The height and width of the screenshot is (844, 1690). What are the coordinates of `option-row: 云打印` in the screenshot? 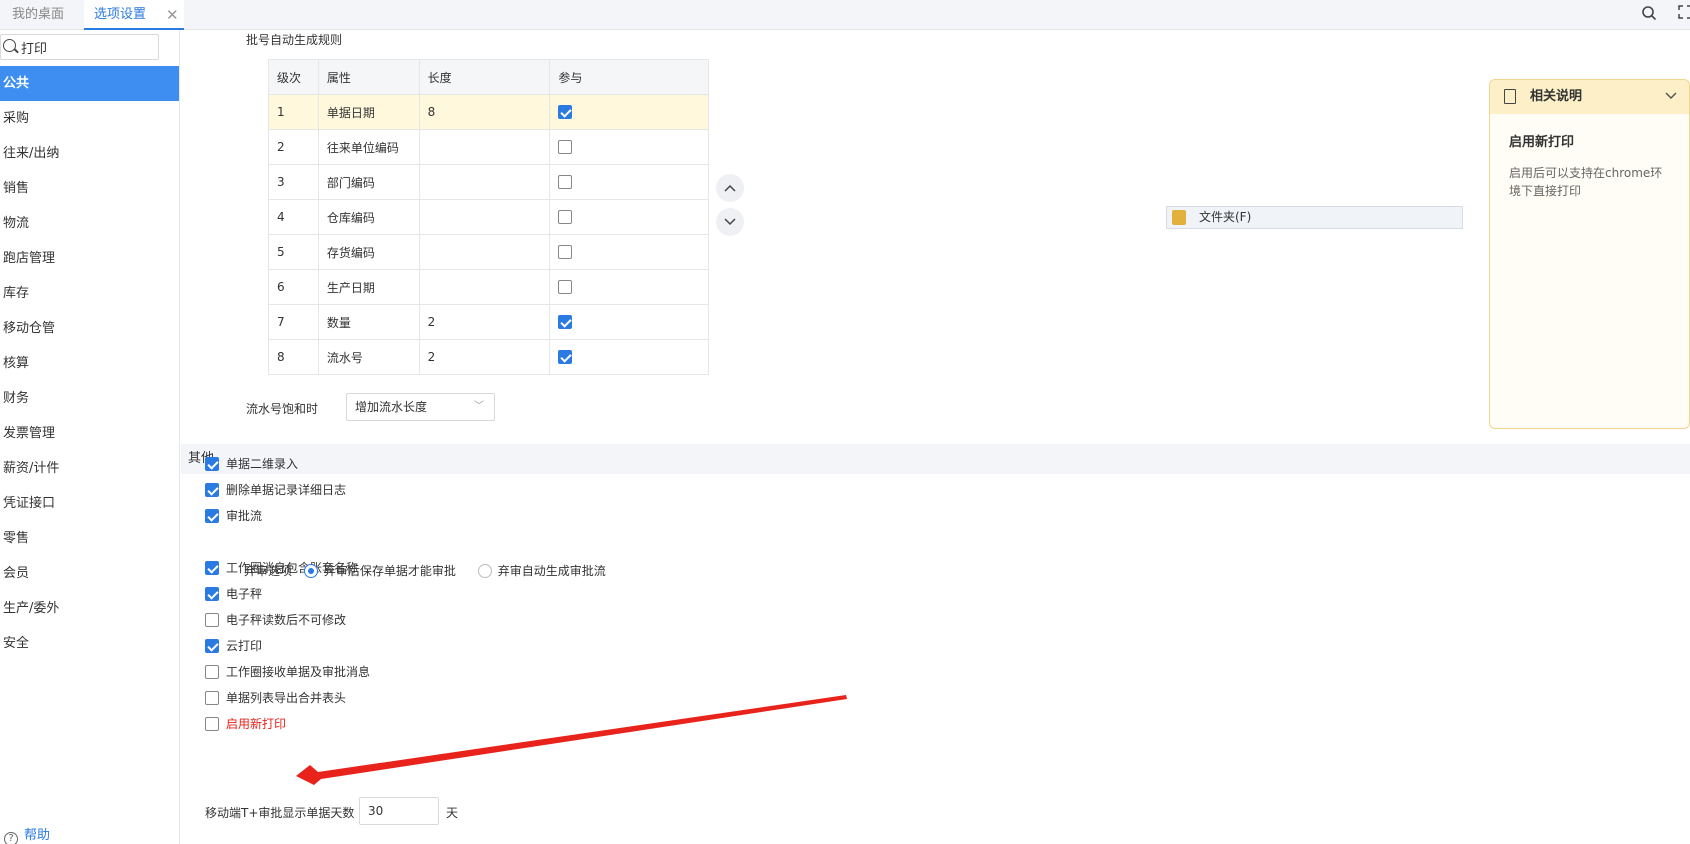 It's located at (233, 646).